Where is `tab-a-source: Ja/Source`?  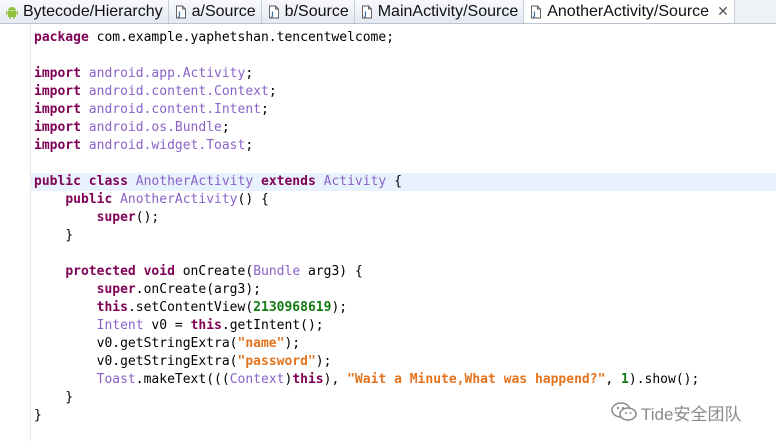
tab-a-source: Ja/Source is located at coordinates (215, 11).